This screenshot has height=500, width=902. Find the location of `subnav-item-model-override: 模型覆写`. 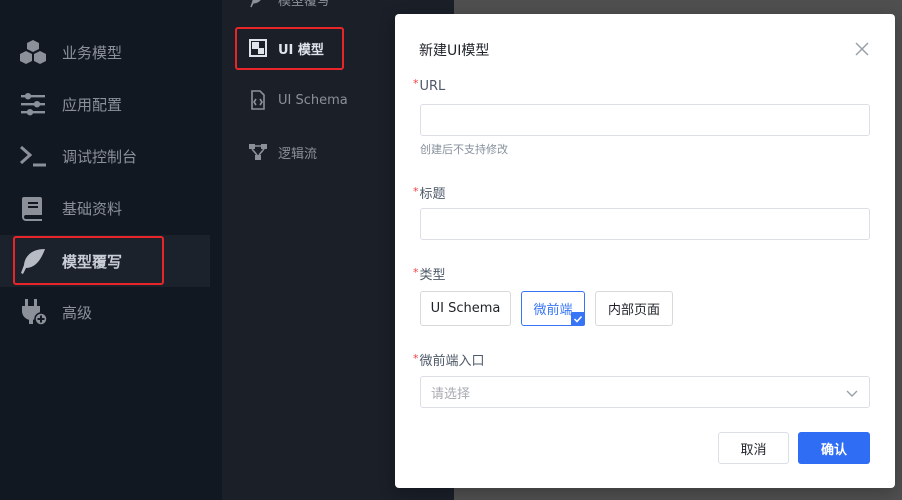

subnav-item-model-override: 模型覆写 is located at coordinates (328, 9).